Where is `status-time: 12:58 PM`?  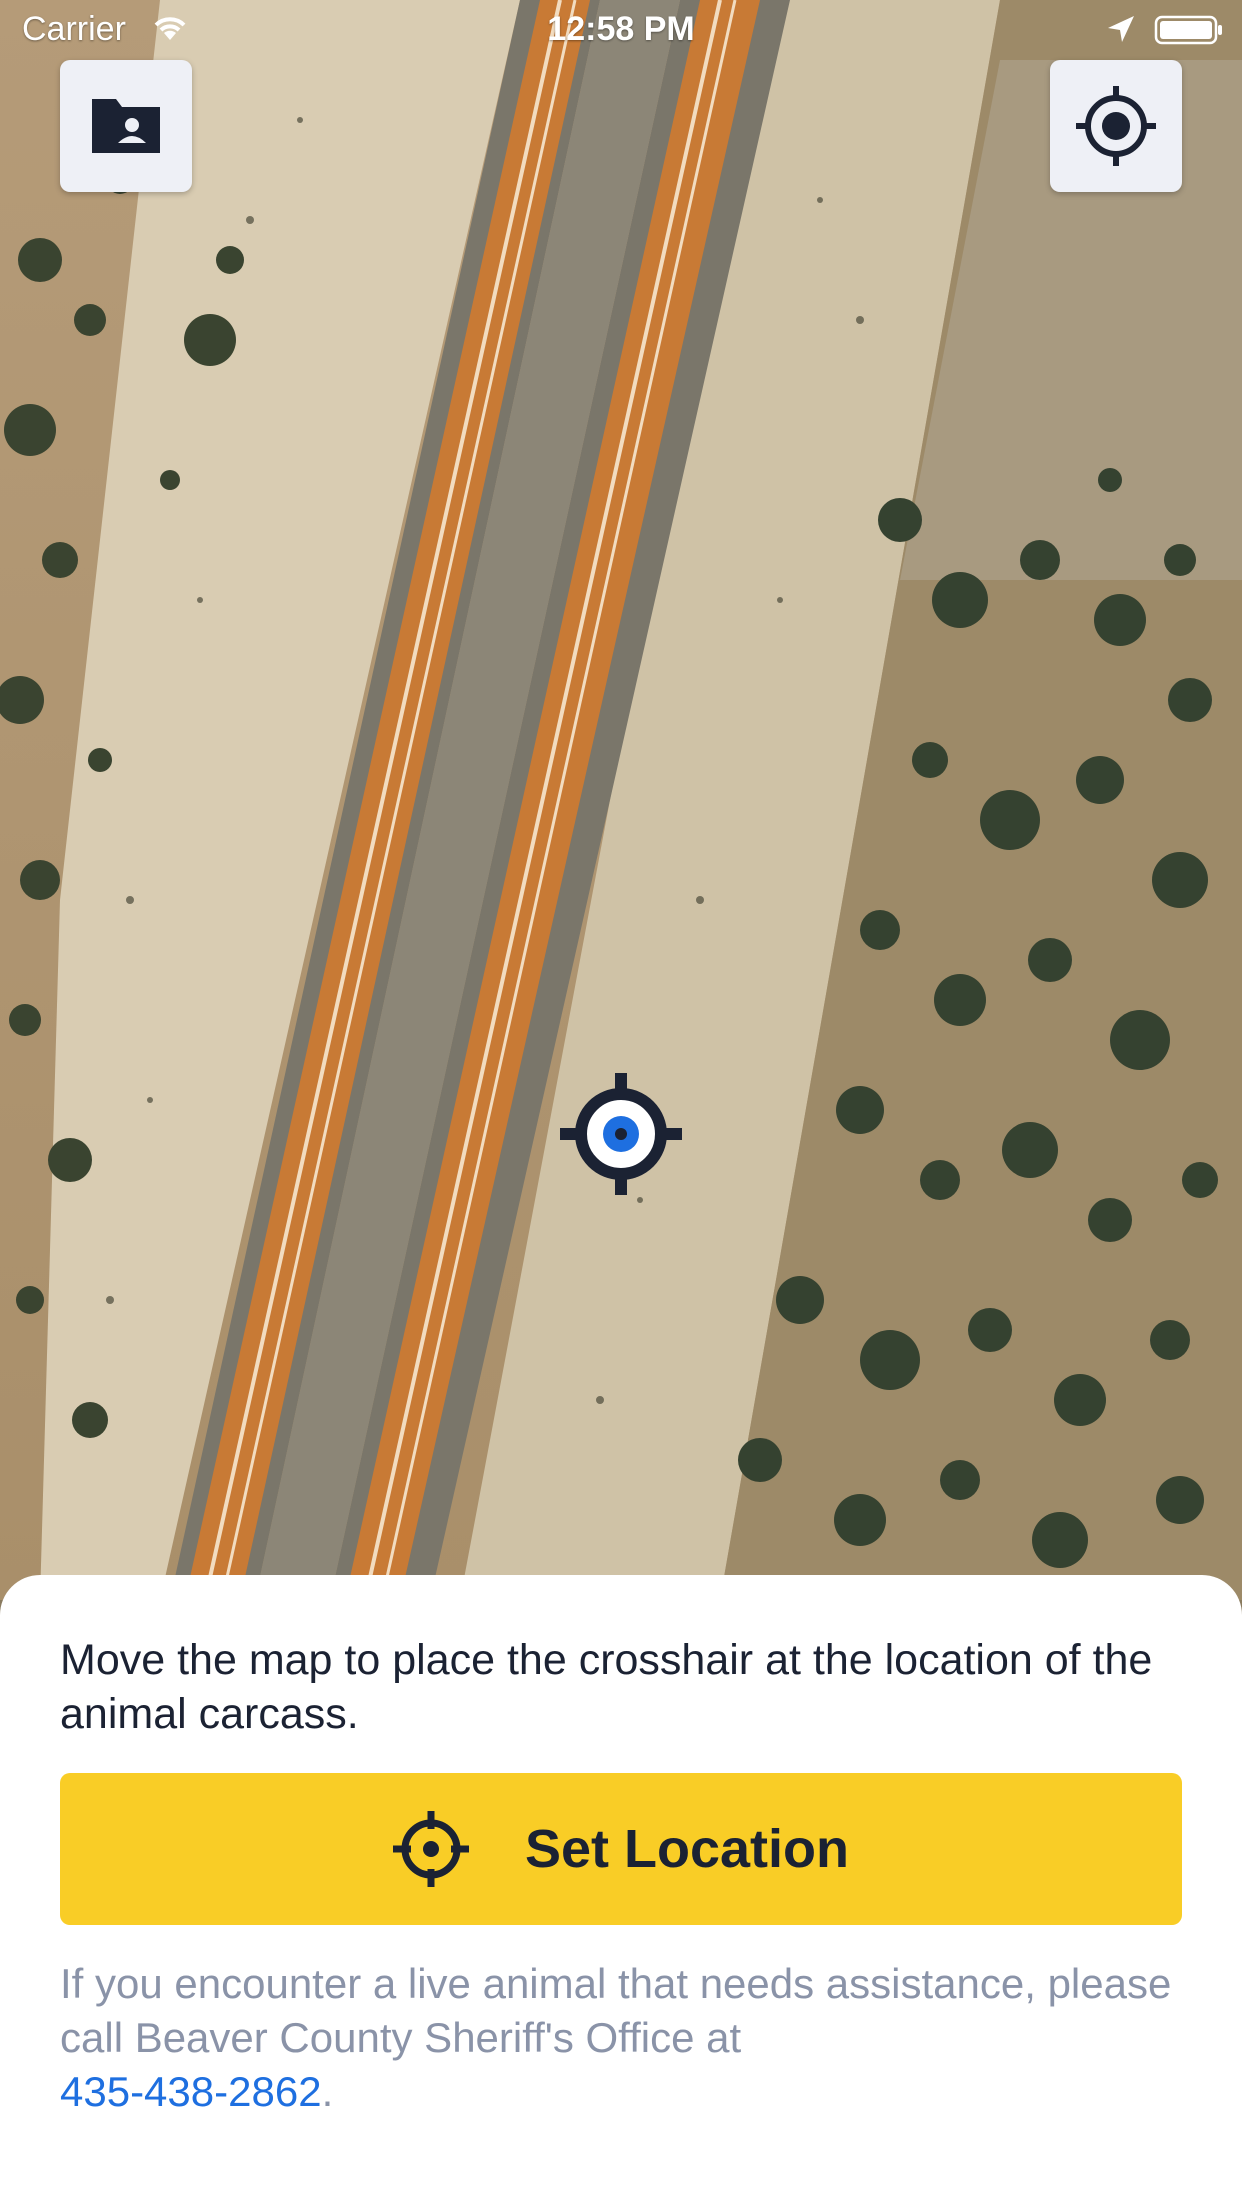
status-time: 12:58 PM is located at coordinates (621, 29).